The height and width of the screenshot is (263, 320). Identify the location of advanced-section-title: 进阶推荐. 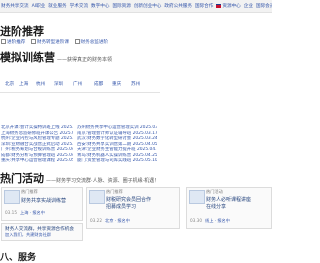
(22, 31).